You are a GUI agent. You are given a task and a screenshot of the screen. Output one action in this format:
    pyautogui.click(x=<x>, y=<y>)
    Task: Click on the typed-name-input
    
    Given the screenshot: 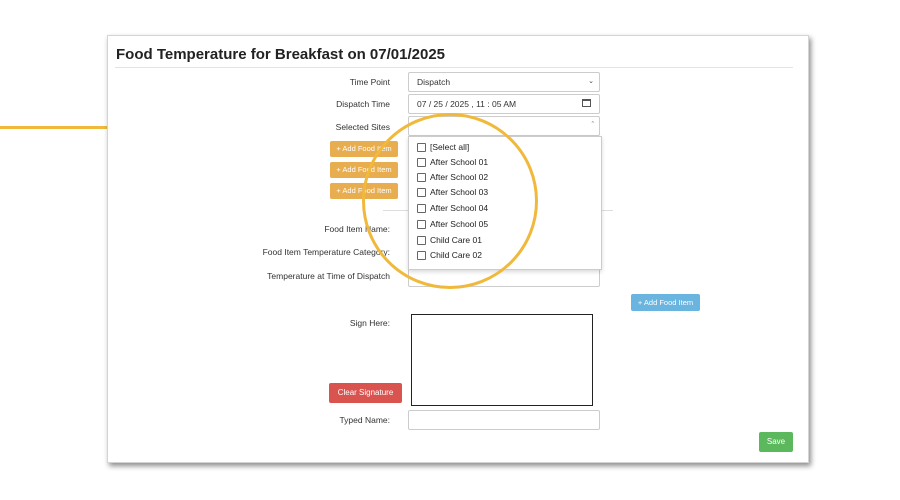 What is the action you would take?
    pyautogui.click(x=504, y=420)
    